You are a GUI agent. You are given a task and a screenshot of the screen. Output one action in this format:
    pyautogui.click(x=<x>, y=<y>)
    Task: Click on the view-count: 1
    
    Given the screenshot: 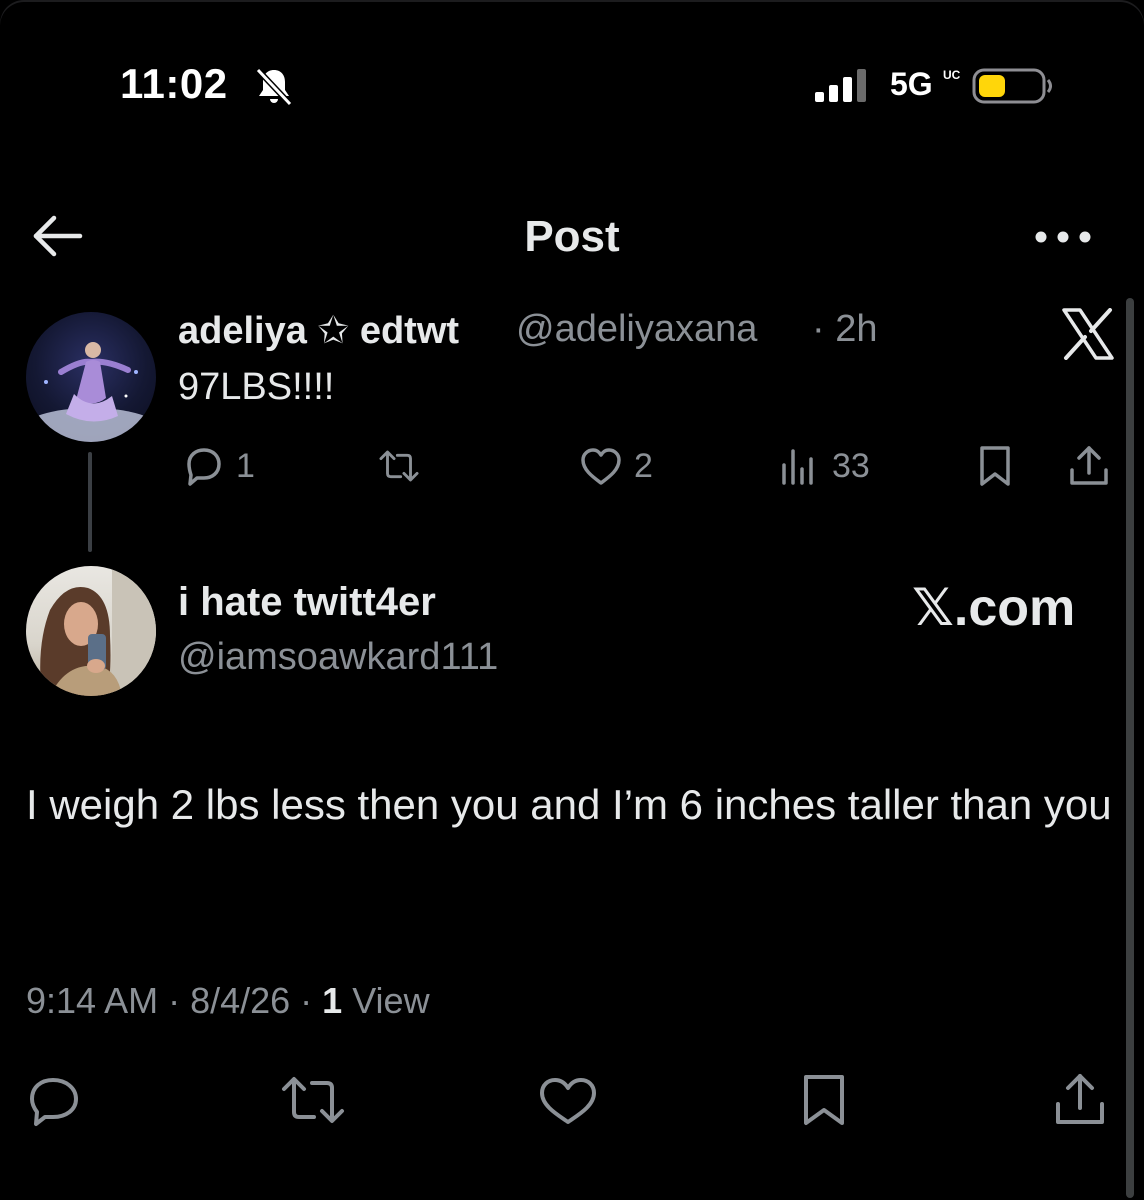 What is the action you would take?
    pyautogui.click(x=332, y=1000)
    